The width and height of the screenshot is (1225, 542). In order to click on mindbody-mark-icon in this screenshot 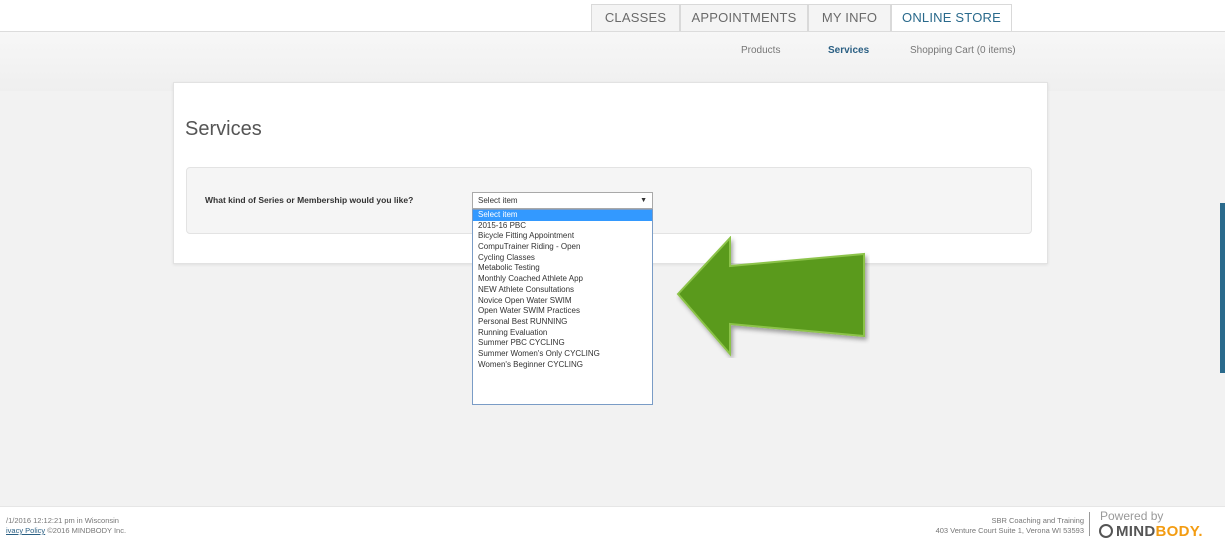, I will do `click(1106, 531)`.